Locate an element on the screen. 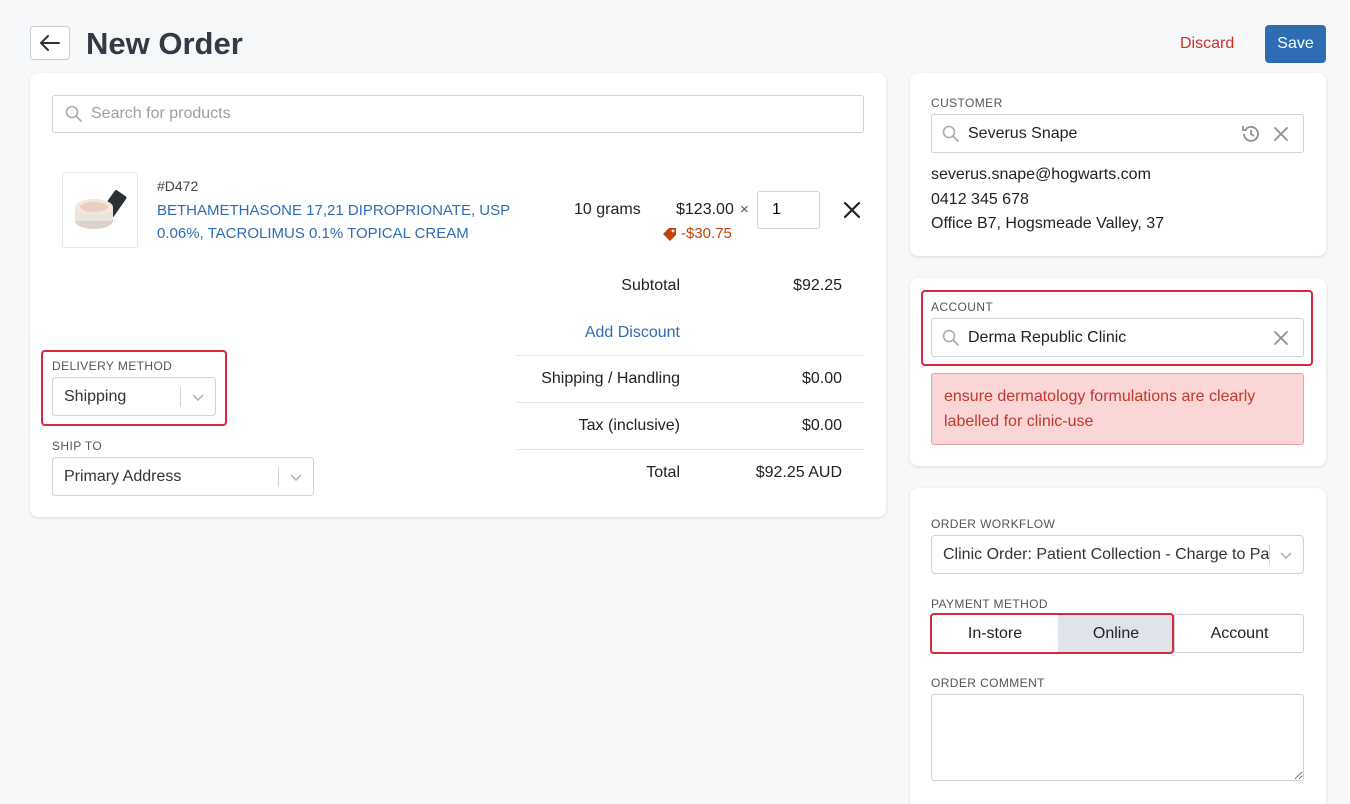 This screenshot has width=1350, height=804. close-icon is located at coordinates (852, 210).